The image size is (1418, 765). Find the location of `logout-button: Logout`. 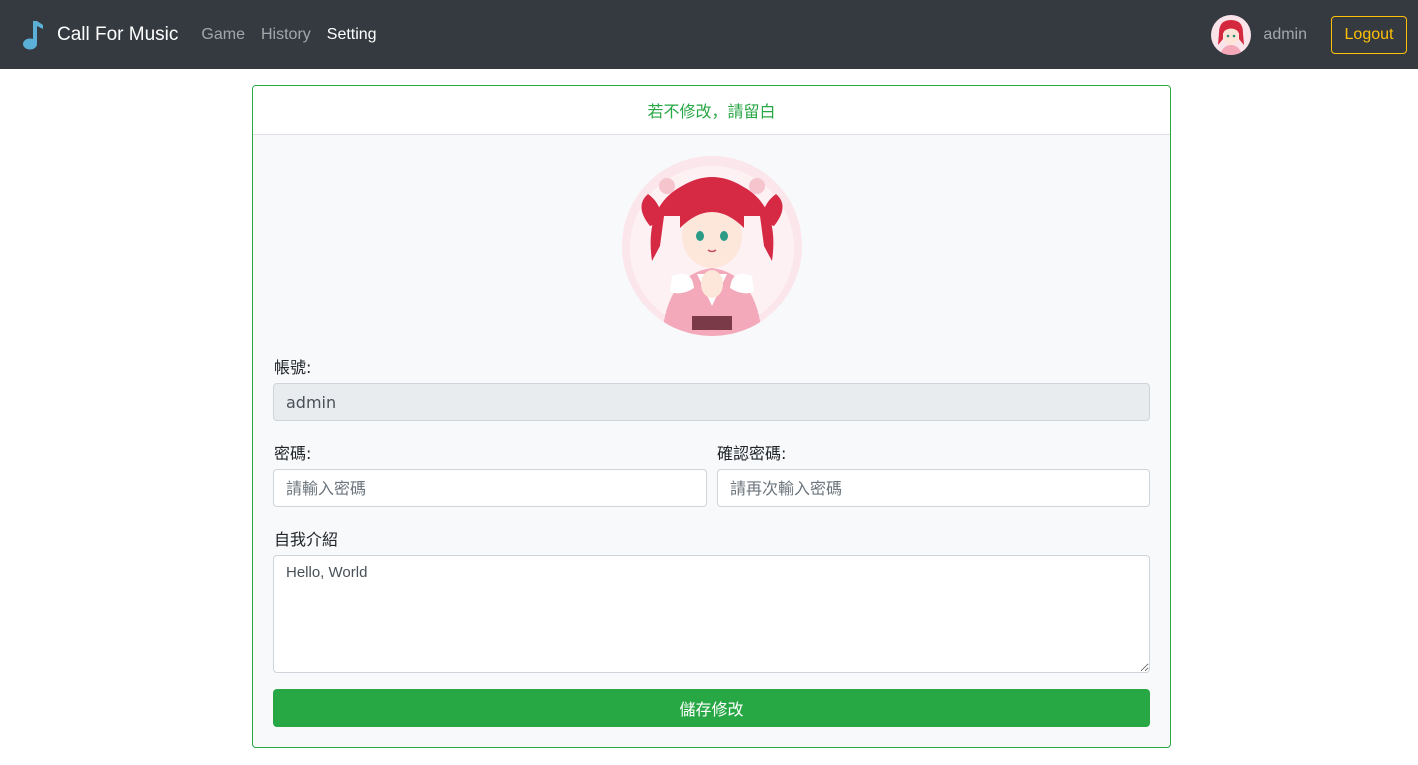

logout-button: Logout is located at coordinates (1369, 34).